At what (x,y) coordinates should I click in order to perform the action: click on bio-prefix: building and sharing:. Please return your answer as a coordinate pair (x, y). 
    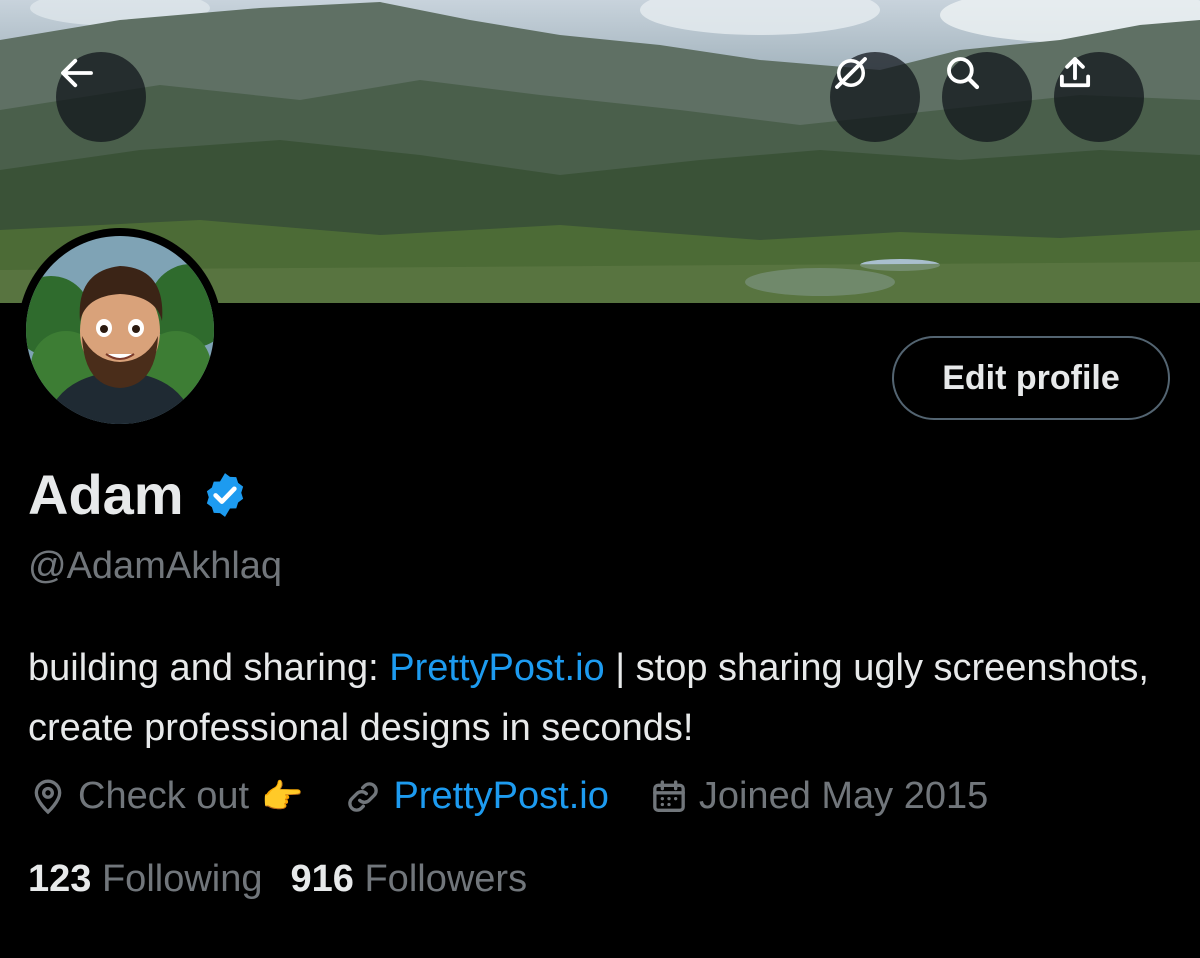
    Looking at the image, I should click on (209, 668).